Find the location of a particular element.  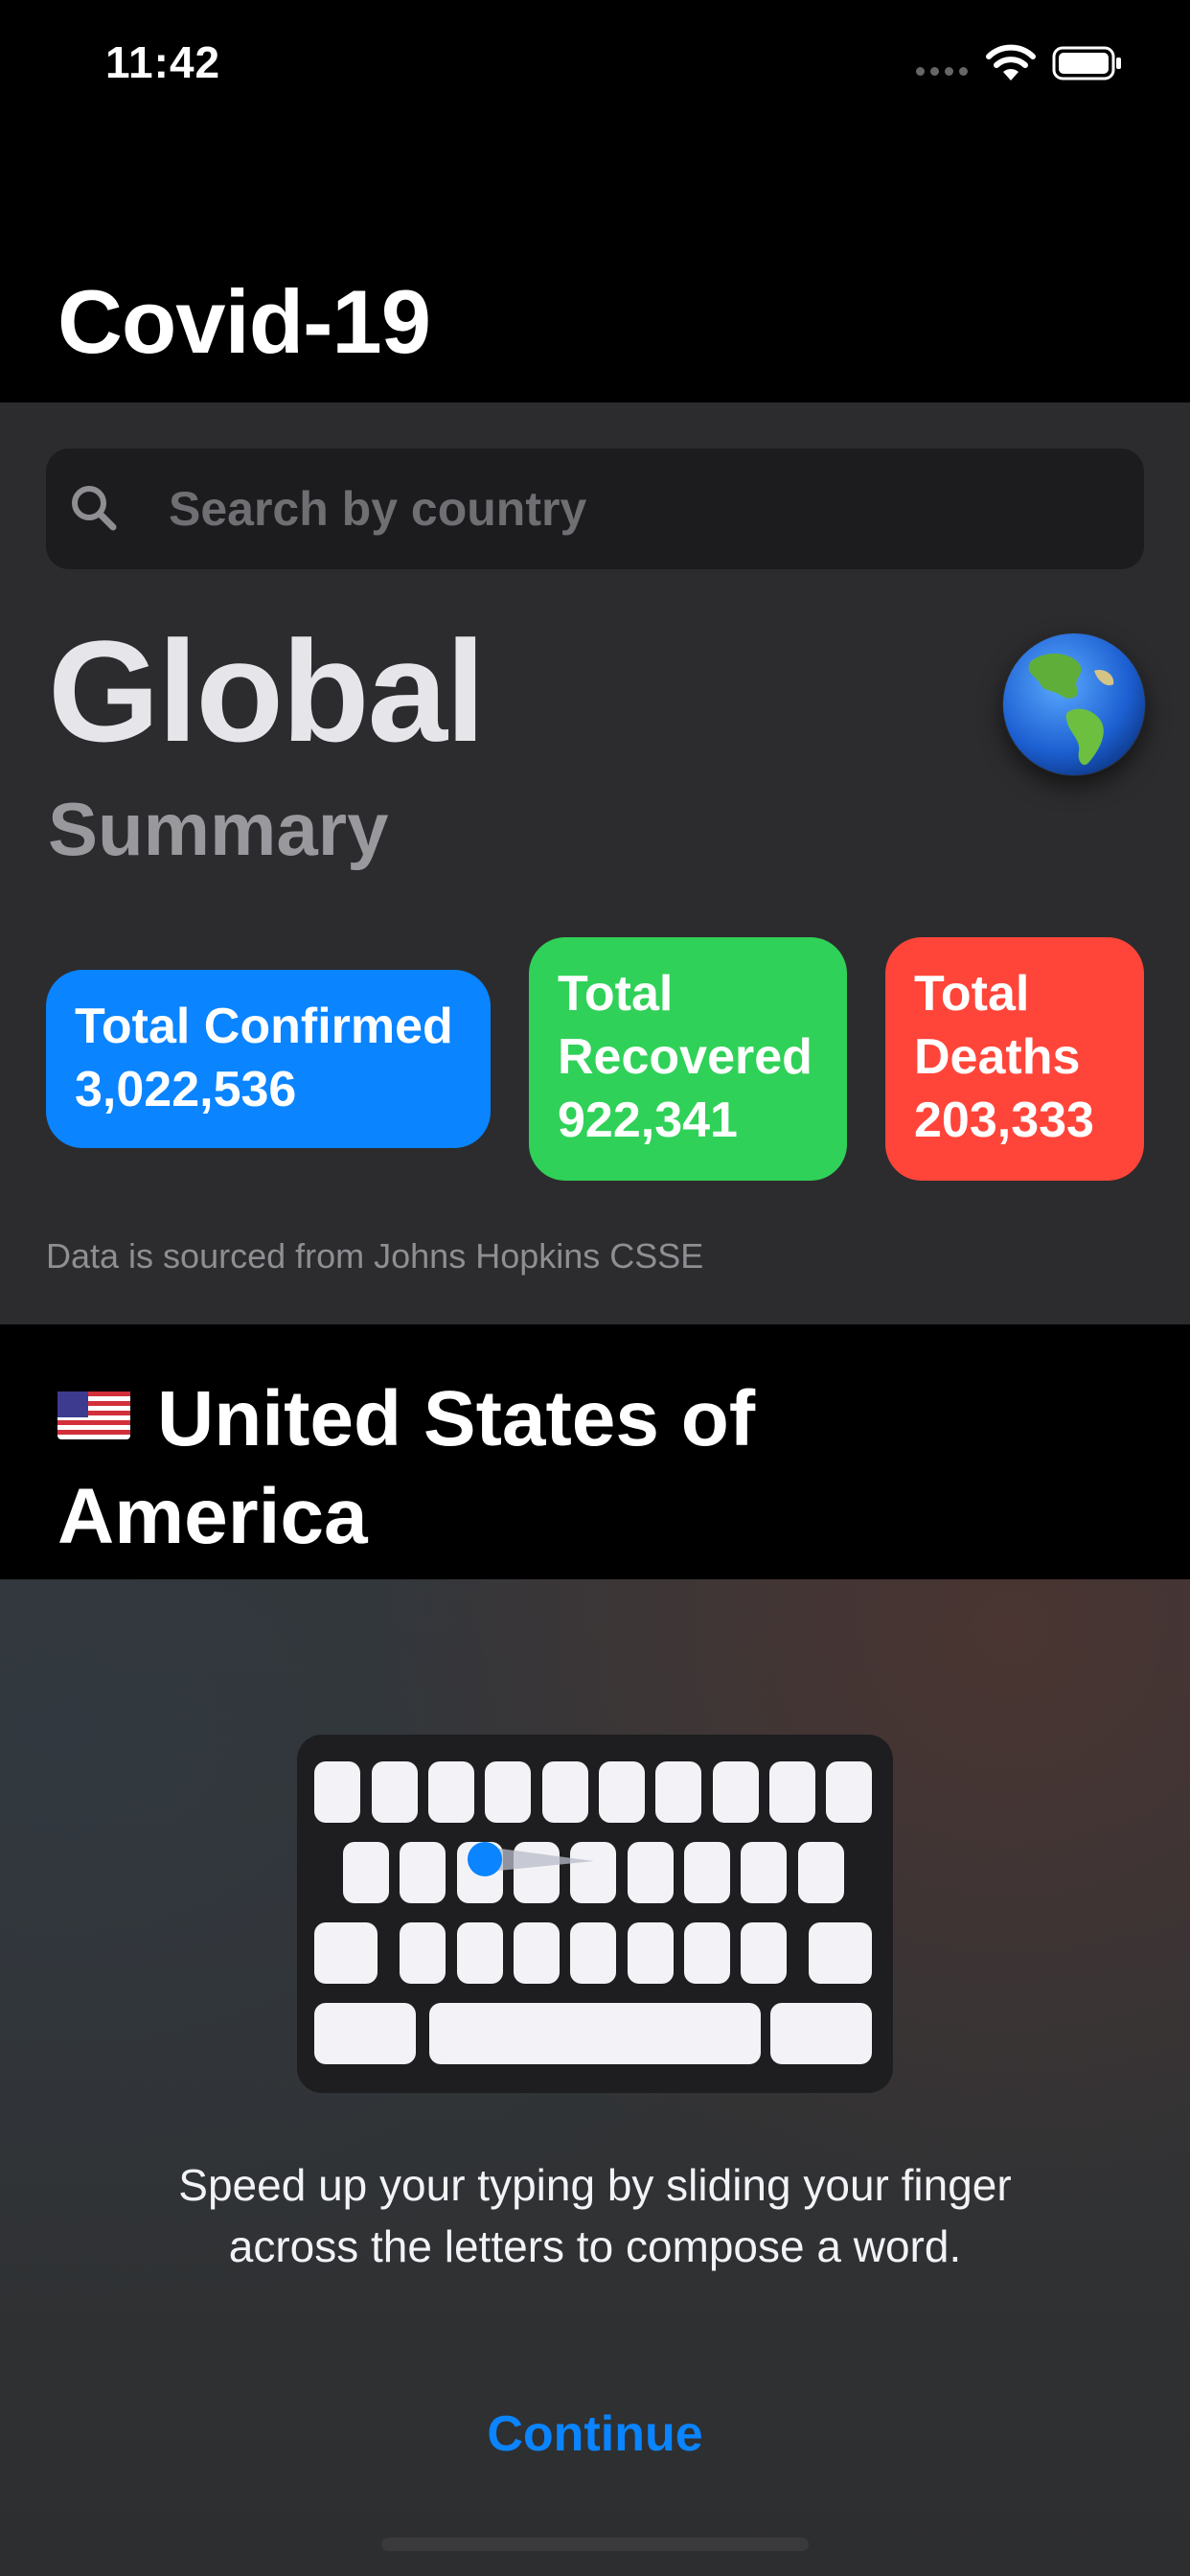

total-recovered-label-line2: Recovered is located at coordinates (685, 1057).